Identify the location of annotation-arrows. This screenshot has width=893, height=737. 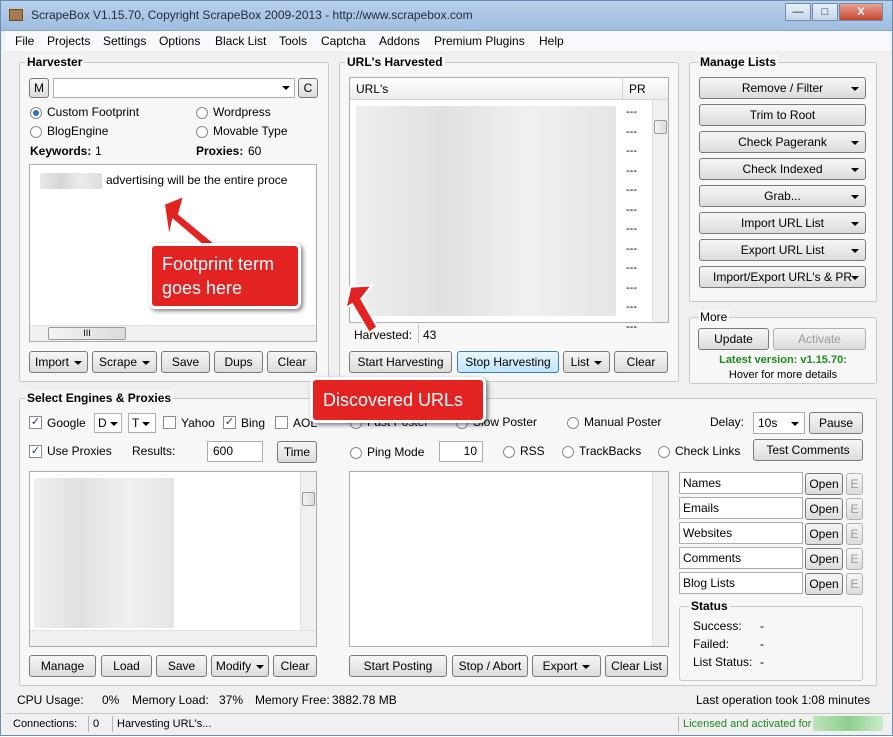
(270, 264).